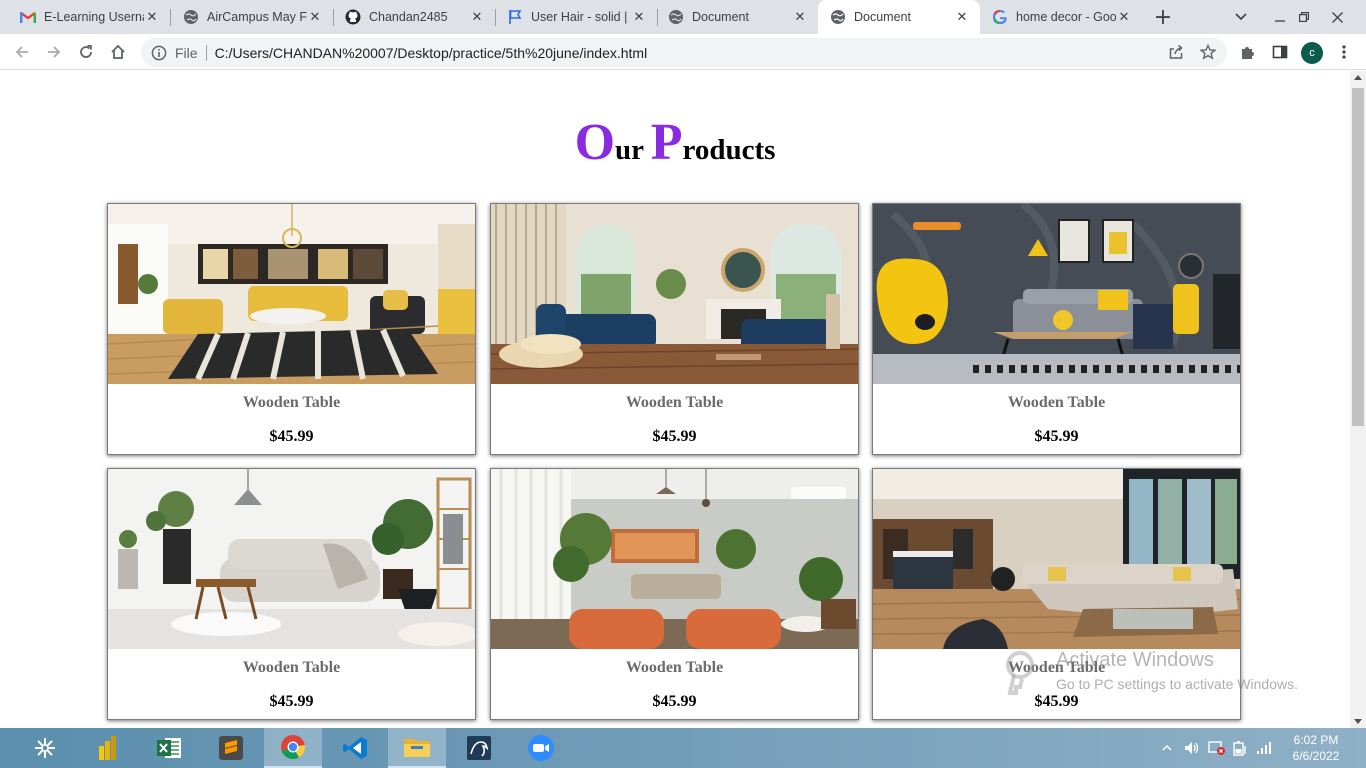 The height and width of the screenshot is (768, 1366). I want to click on taskbar-sublime, so click(231, 748).